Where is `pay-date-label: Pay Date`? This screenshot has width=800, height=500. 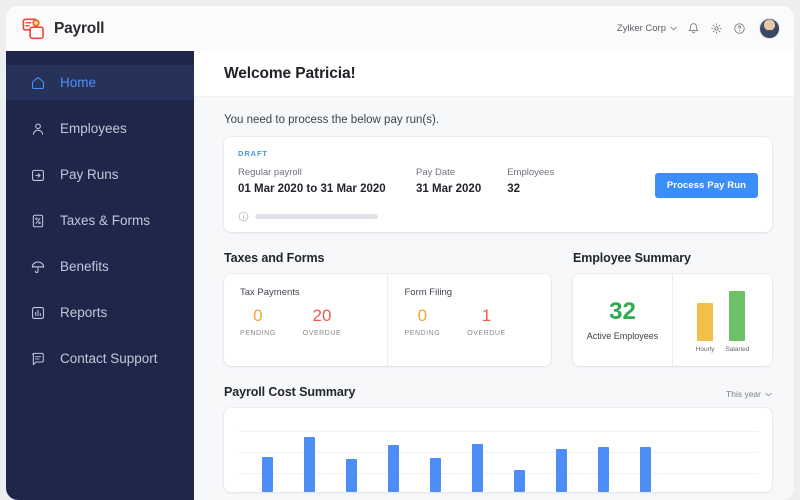
pay-date-label: Pay Date is located at coordinates (436, 172).